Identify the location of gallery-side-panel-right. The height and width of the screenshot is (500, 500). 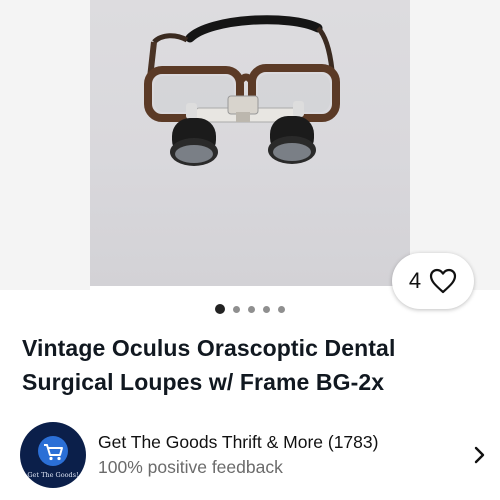
(455, 145).